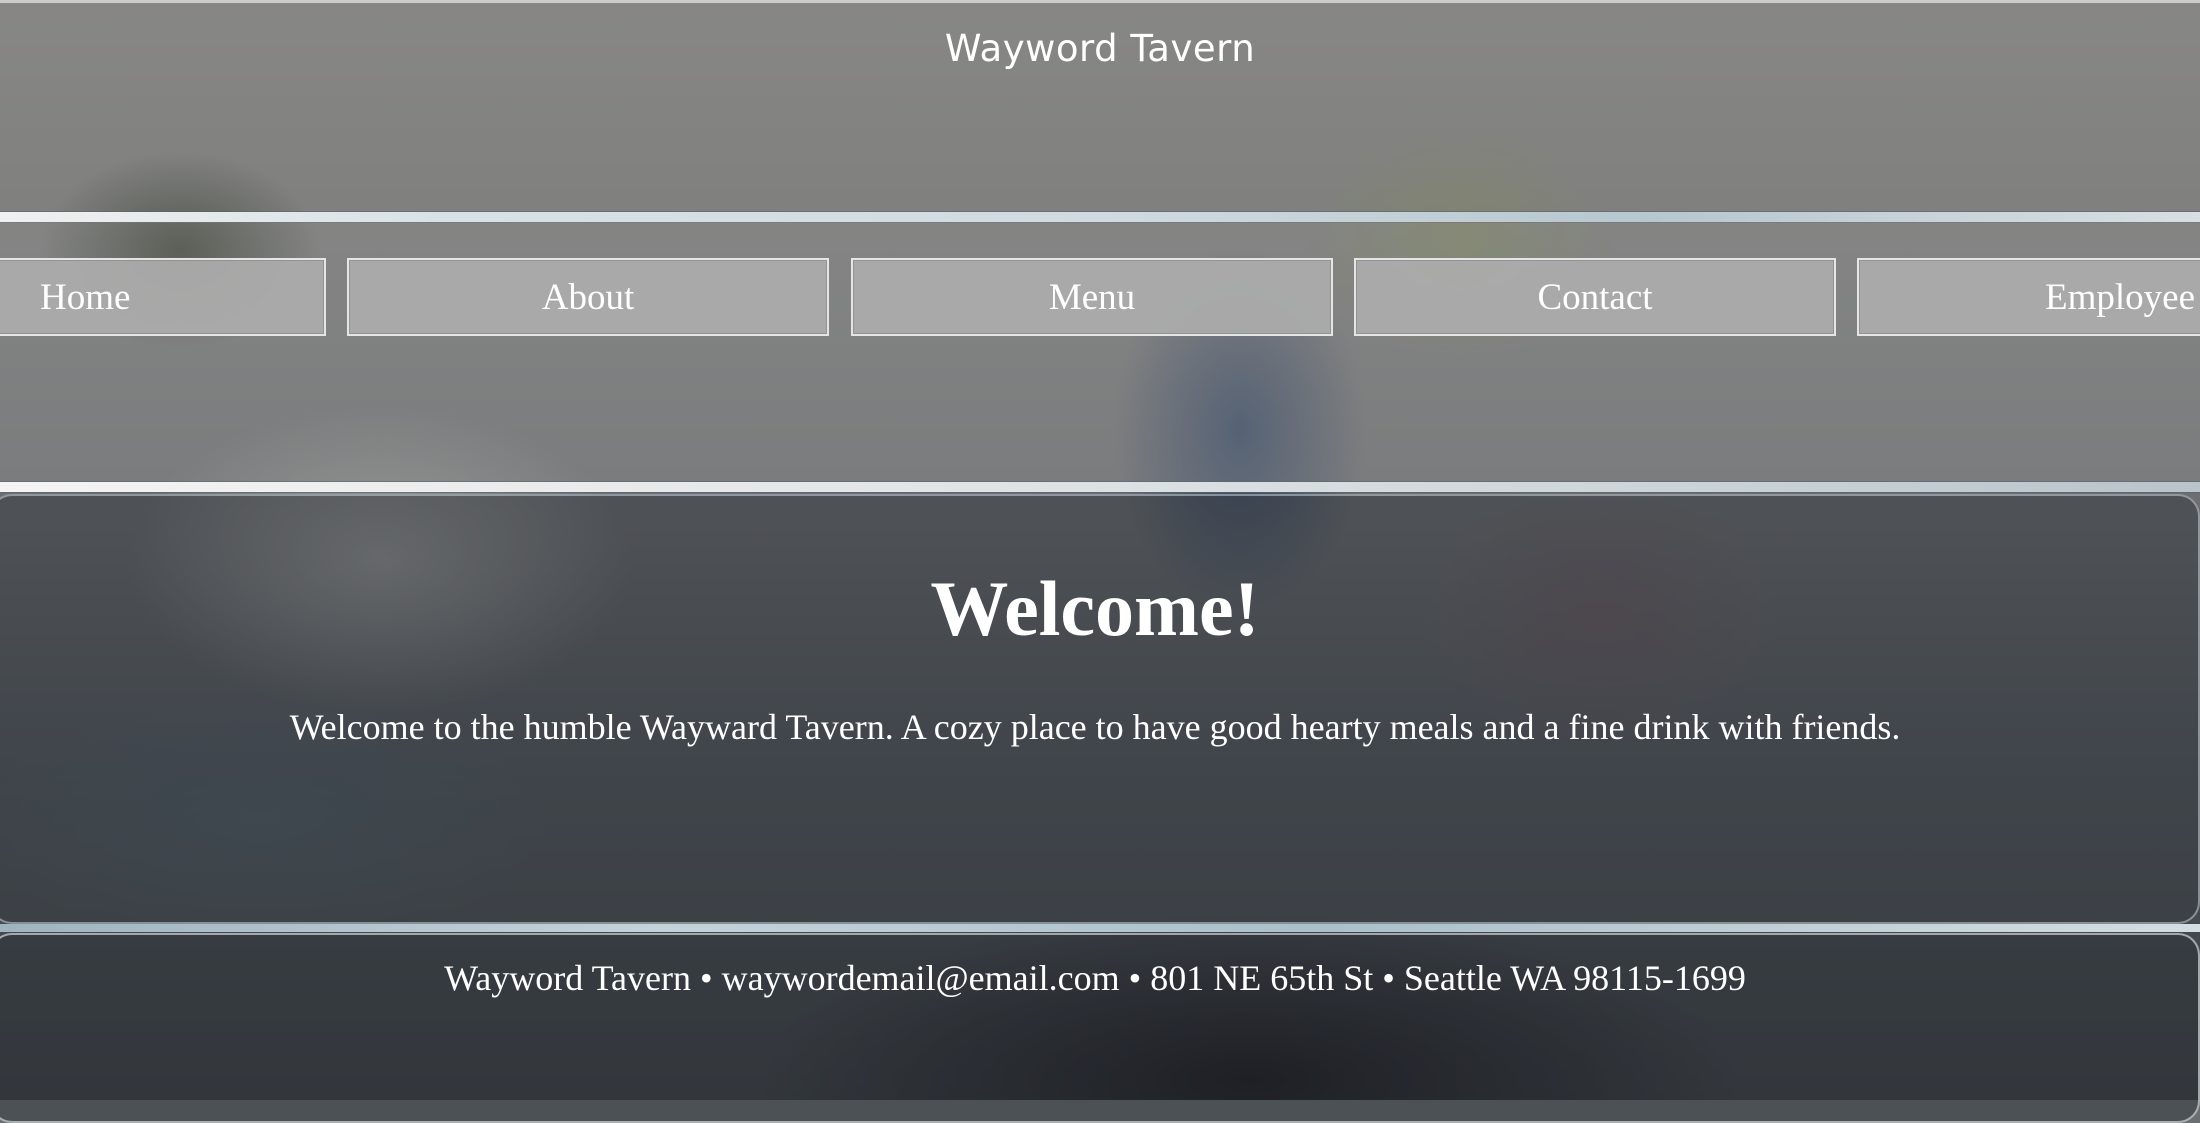 The image size is (2200, 1123). Describe the element at coordinates (2028, 297) in the screenshot. I see `nav-employee-button: Employee` at that location.